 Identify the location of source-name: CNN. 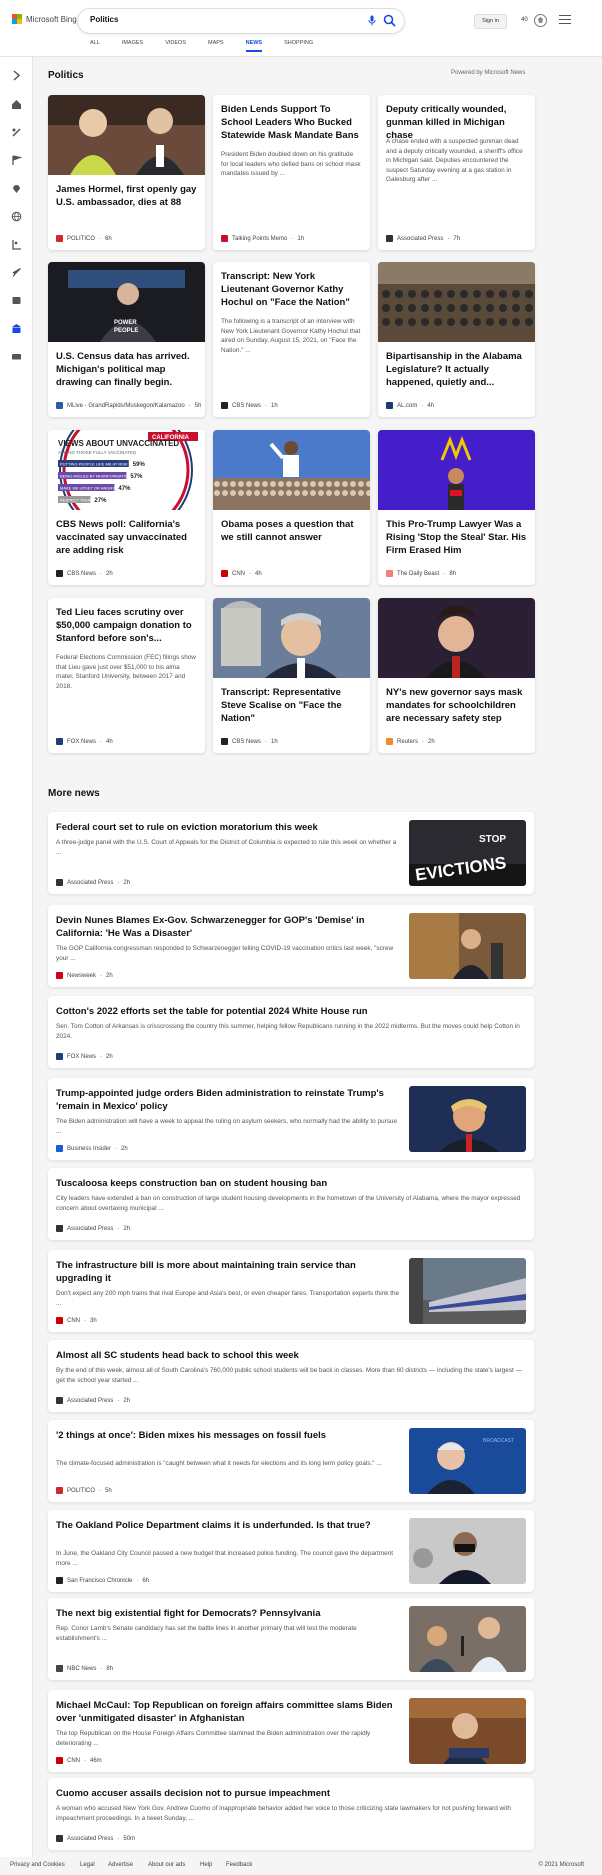
(73, 1761).